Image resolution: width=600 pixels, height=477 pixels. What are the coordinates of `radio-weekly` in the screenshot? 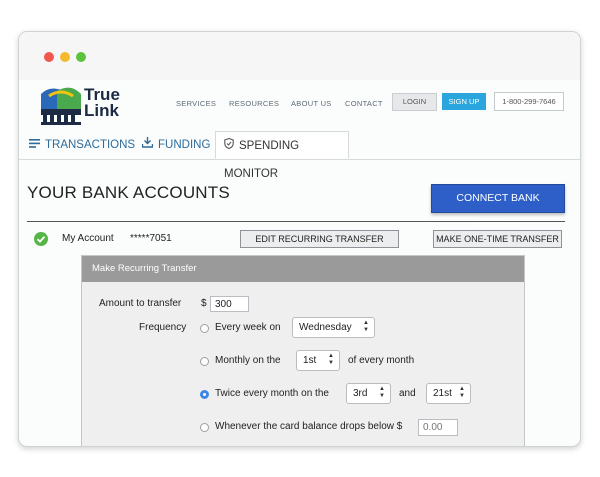 It's located at (204, 328).